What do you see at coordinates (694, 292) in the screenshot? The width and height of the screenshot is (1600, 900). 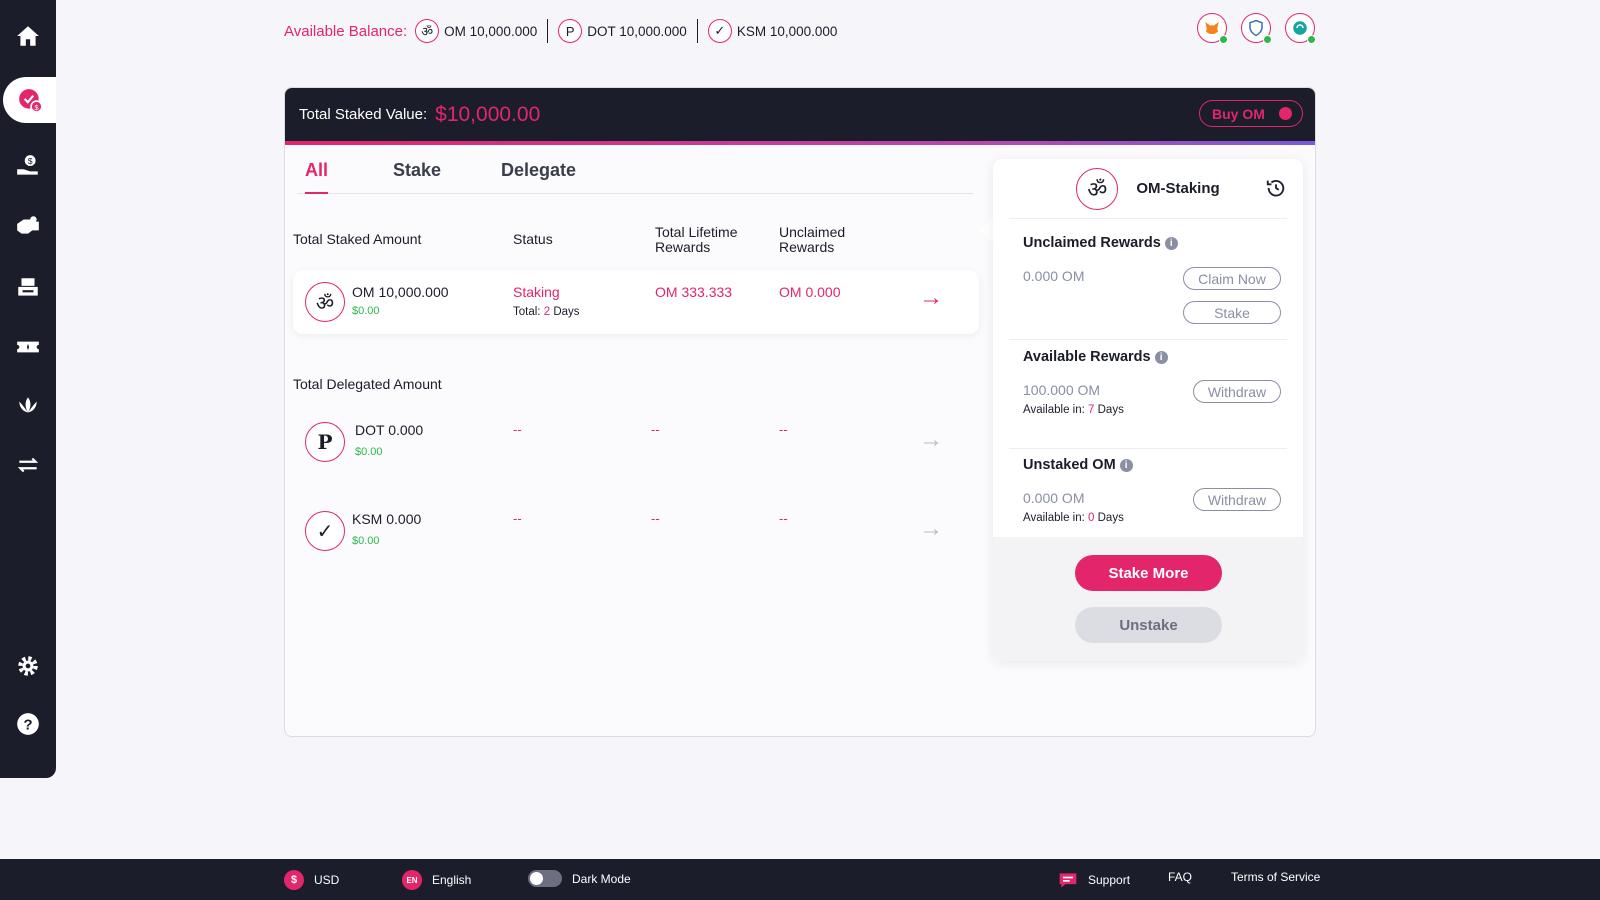 I see `lifetime-rewards: OM 333.333` at bounding box center [694, 292].